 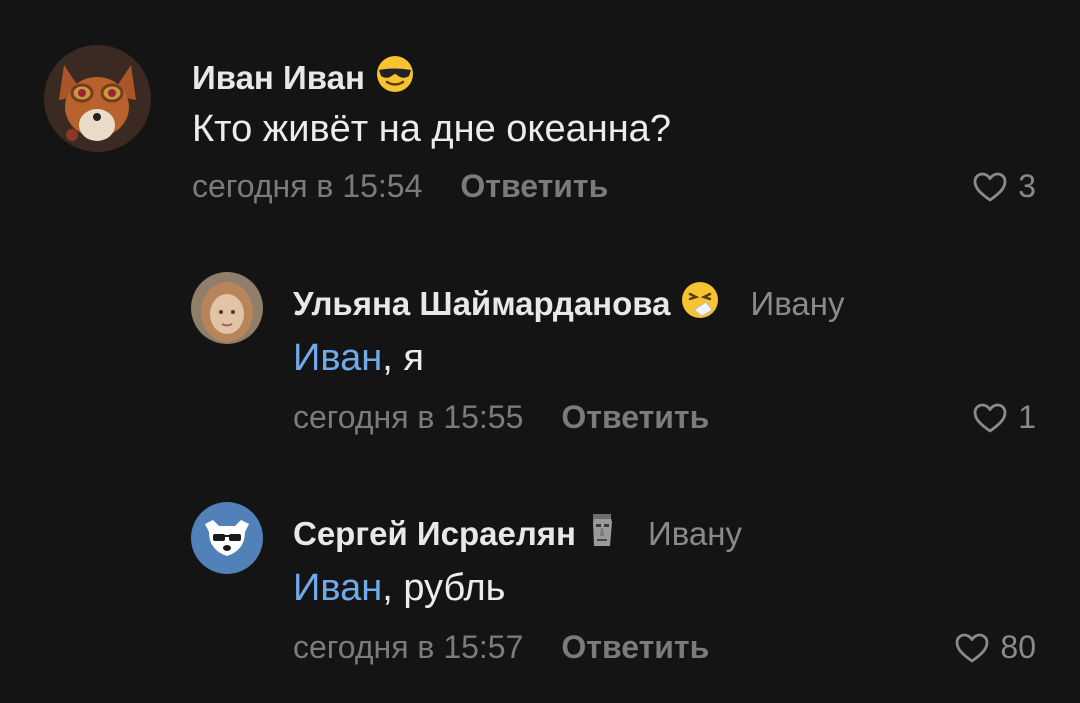 What do you see at coordinates (995, 647) in the screenshot?
I see `like-button: 80` at bounding box center [995, 647].